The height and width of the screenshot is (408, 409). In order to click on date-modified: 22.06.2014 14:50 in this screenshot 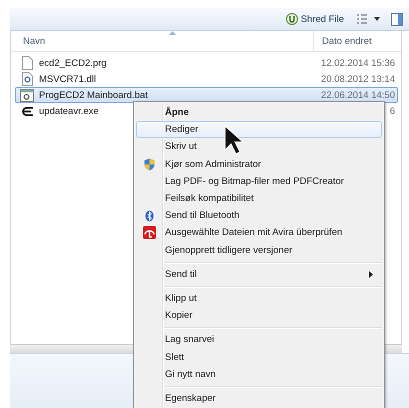, I will do `click(358, 95)`.